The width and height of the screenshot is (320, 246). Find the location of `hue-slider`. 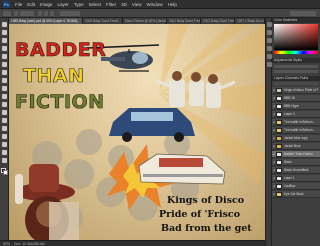

hue-slider is located at coordinates (296, 52).